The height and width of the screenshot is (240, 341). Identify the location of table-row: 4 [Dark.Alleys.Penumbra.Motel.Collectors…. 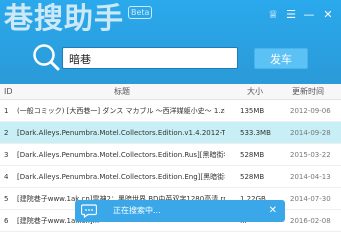
(170, 177).